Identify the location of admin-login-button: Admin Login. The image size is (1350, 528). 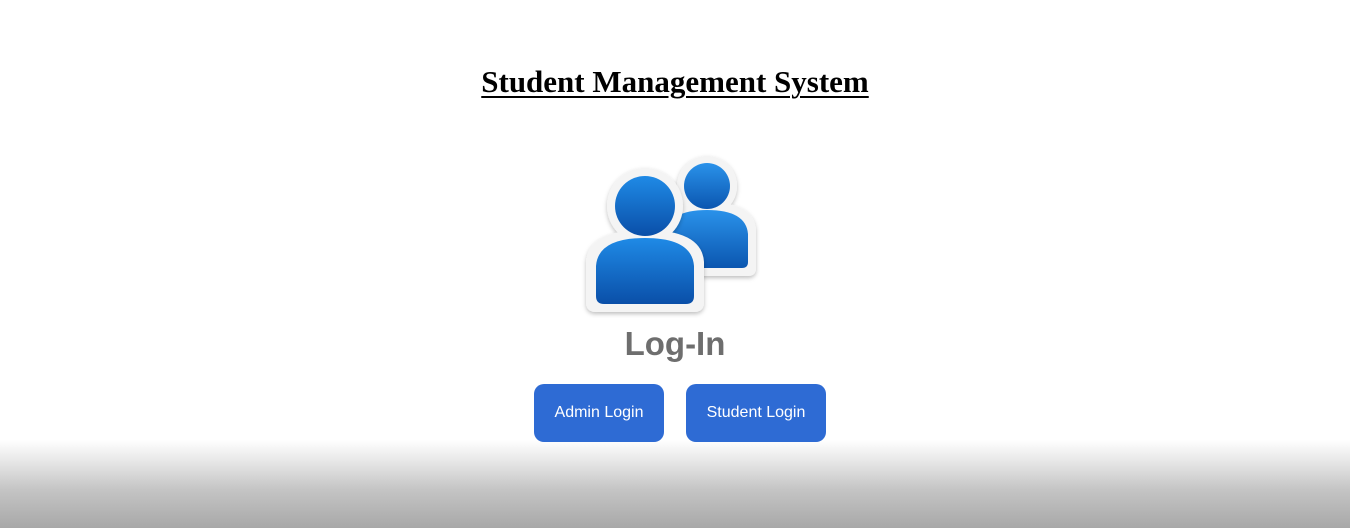
(599, 413).